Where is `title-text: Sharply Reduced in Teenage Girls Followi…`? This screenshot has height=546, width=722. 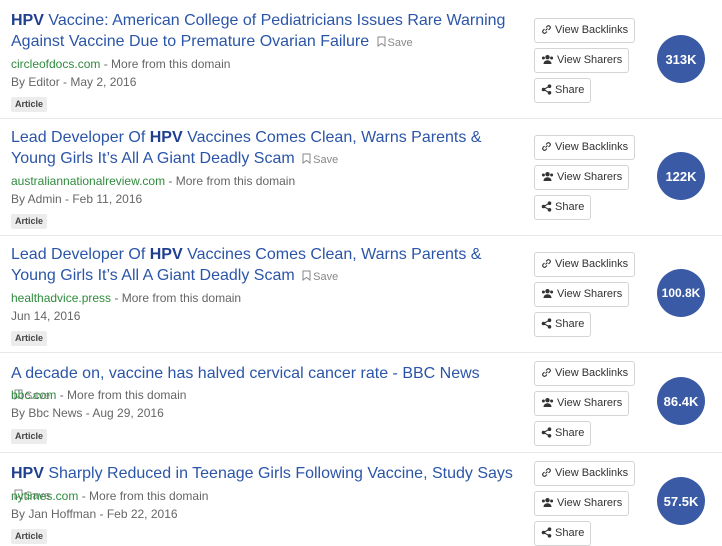
title-text: Sharply Reduced in Teenage Girls Followi… is located at coordinates (278, 473).